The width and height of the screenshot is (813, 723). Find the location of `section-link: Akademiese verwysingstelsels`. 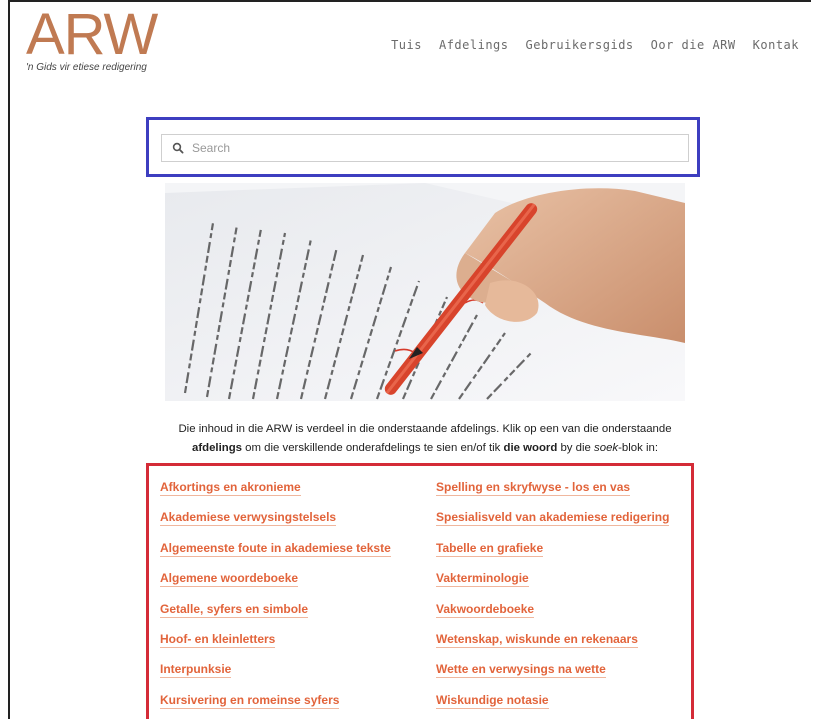

section-link: Akademiese verwysingstelsels is located at coordinates (275, 525).